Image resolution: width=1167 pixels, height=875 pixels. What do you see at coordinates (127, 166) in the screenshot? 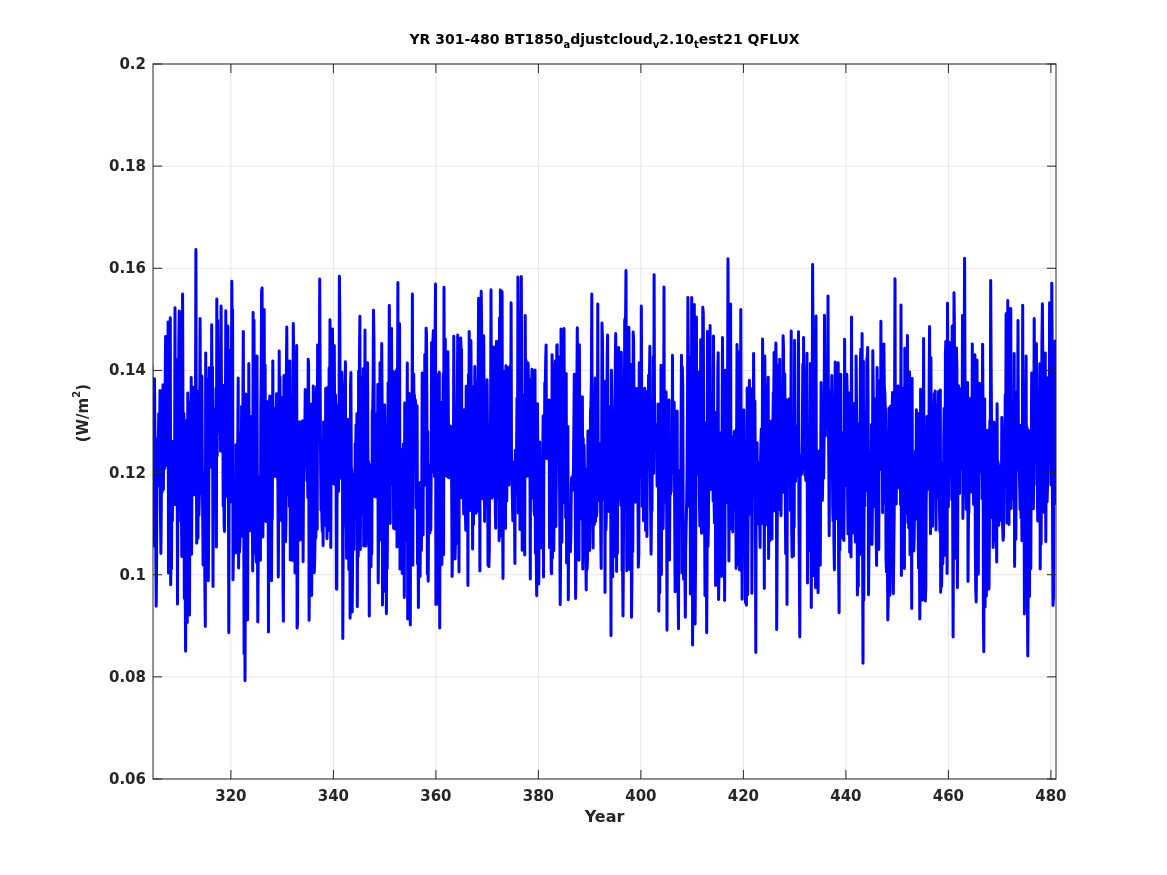
I see `tick-label: 0.18` at bounding box center [127, 166].